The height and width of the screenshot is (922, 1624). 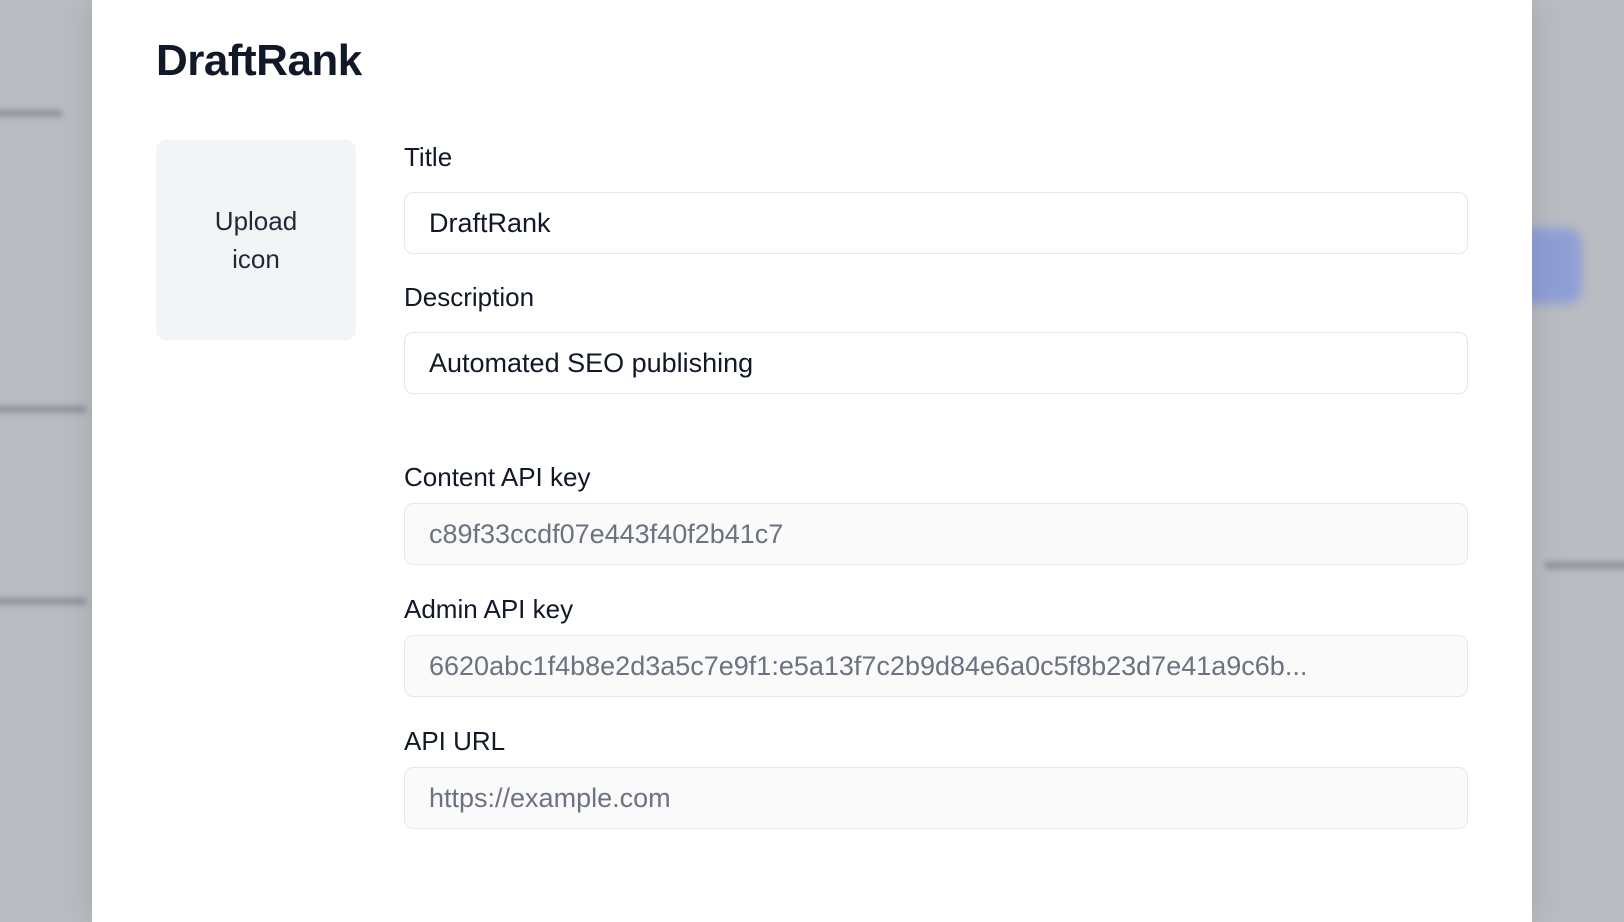 I want to click on title-label: Title, so click(x=428, y=157).